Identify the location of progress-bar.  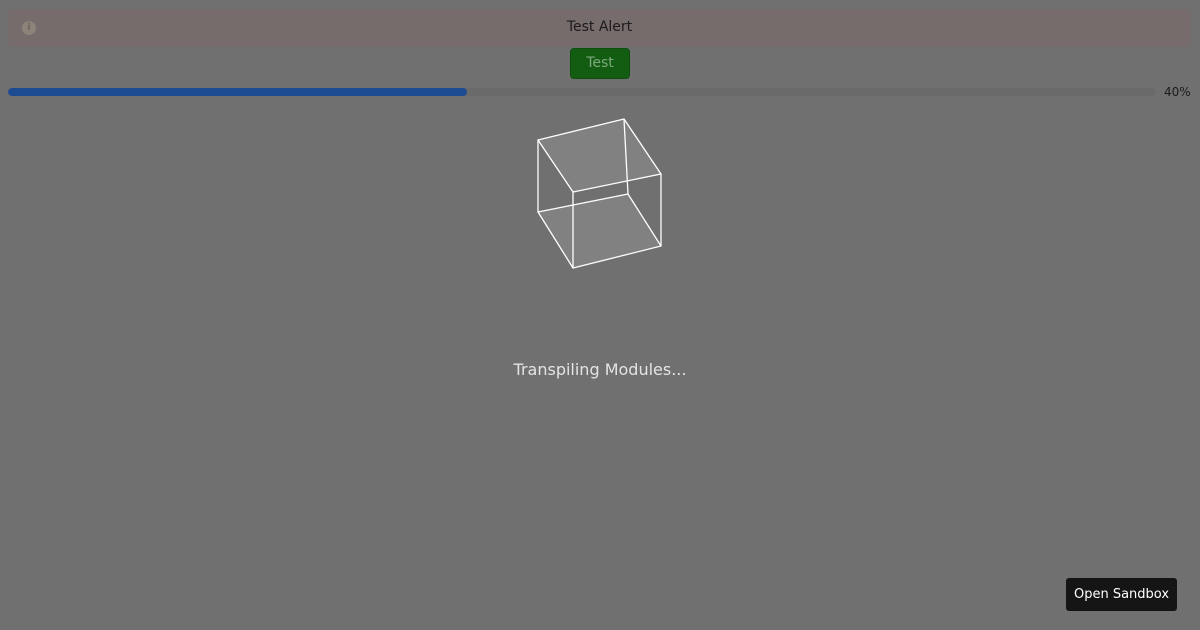
(582, 92).